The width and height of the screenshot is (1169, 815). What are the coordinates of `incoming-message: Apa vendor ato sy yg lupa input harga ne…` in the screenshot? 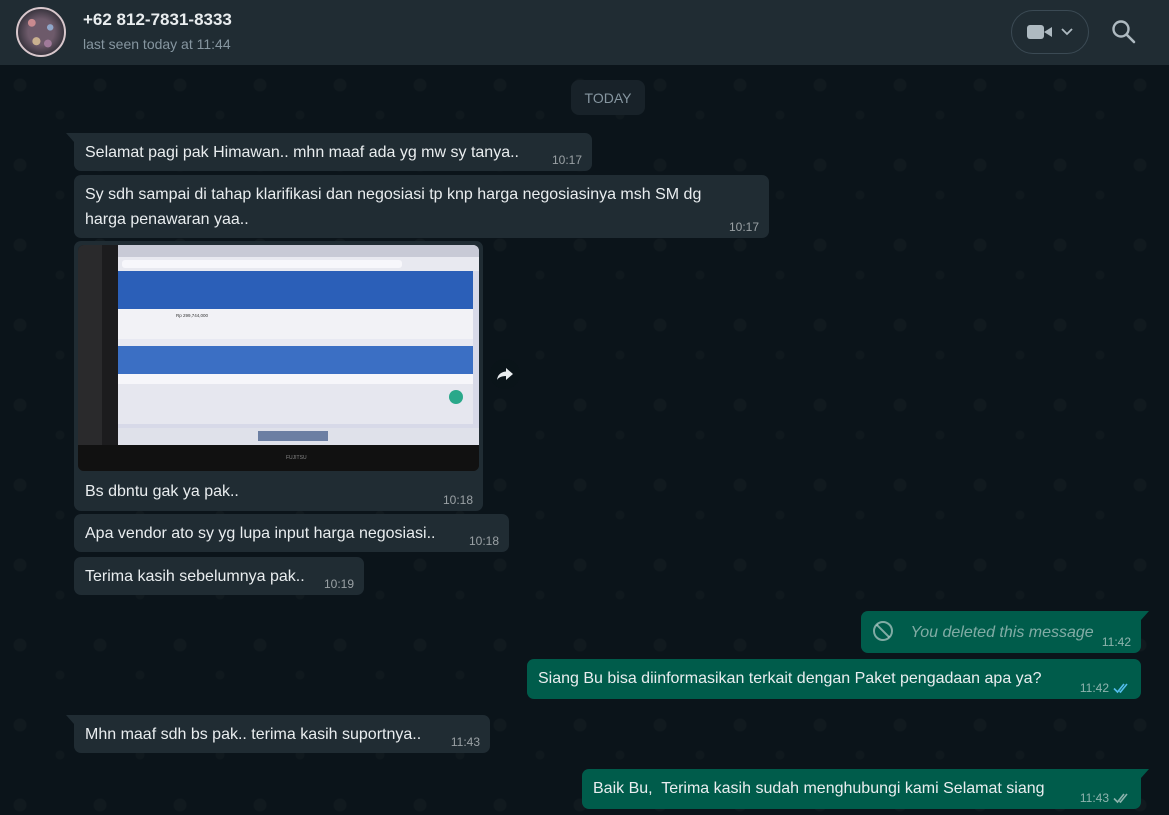 It's located at (291, 533).